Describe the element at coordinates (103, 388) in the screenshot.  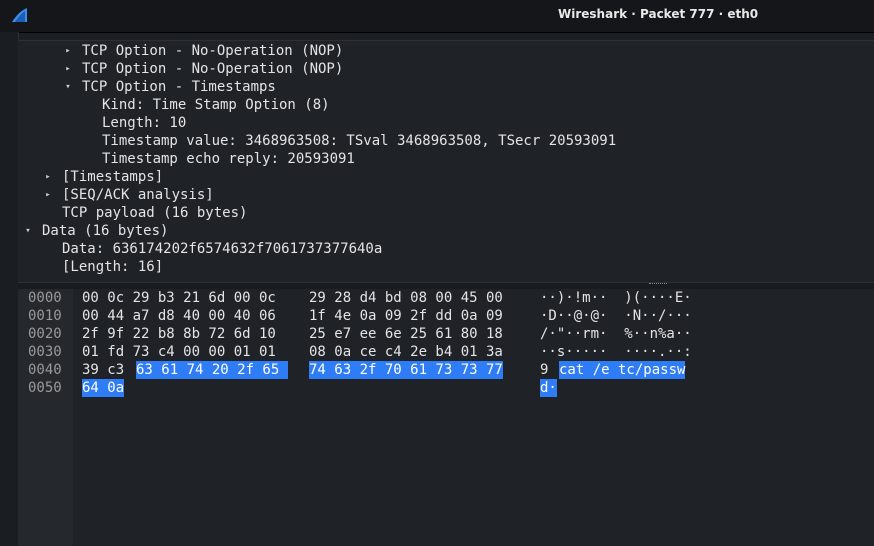
I see `selected-hex-bytes: 64 0a` at that location.